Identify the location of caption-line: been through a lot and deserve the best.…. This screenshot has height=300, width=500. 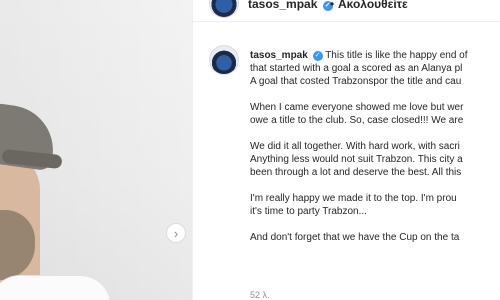
(356, 172).